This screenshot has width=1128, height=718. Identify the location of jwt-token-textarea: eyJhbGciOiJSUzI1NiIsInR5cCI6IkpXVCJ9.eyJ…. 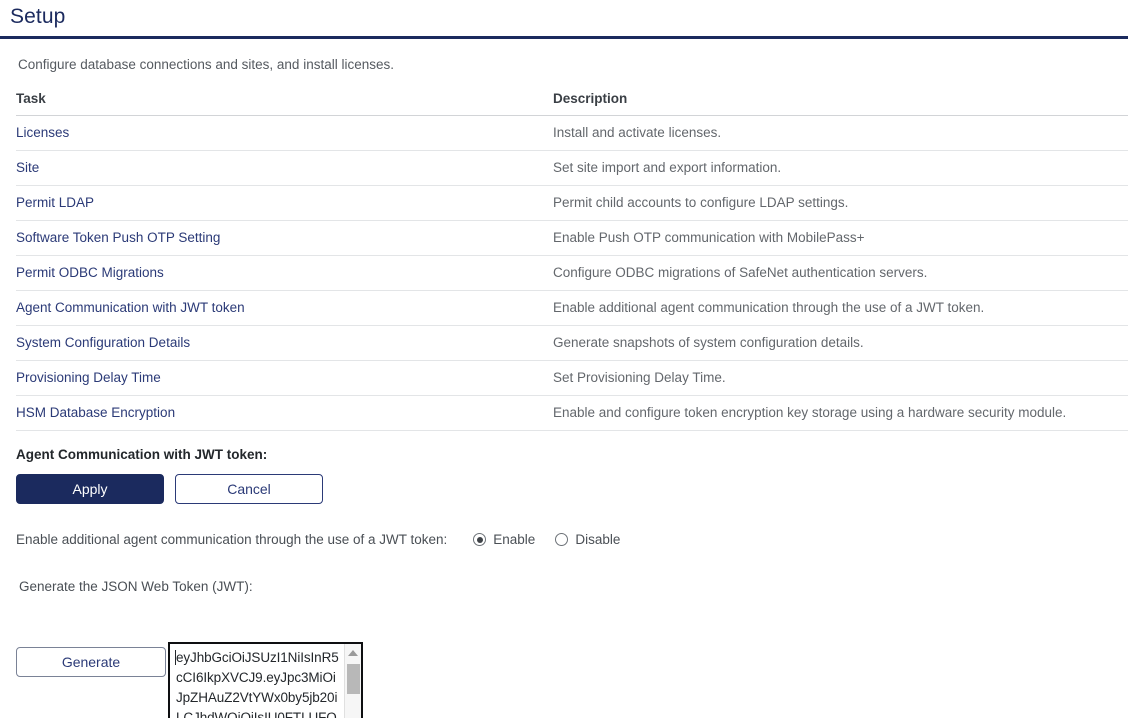
(257, 681).